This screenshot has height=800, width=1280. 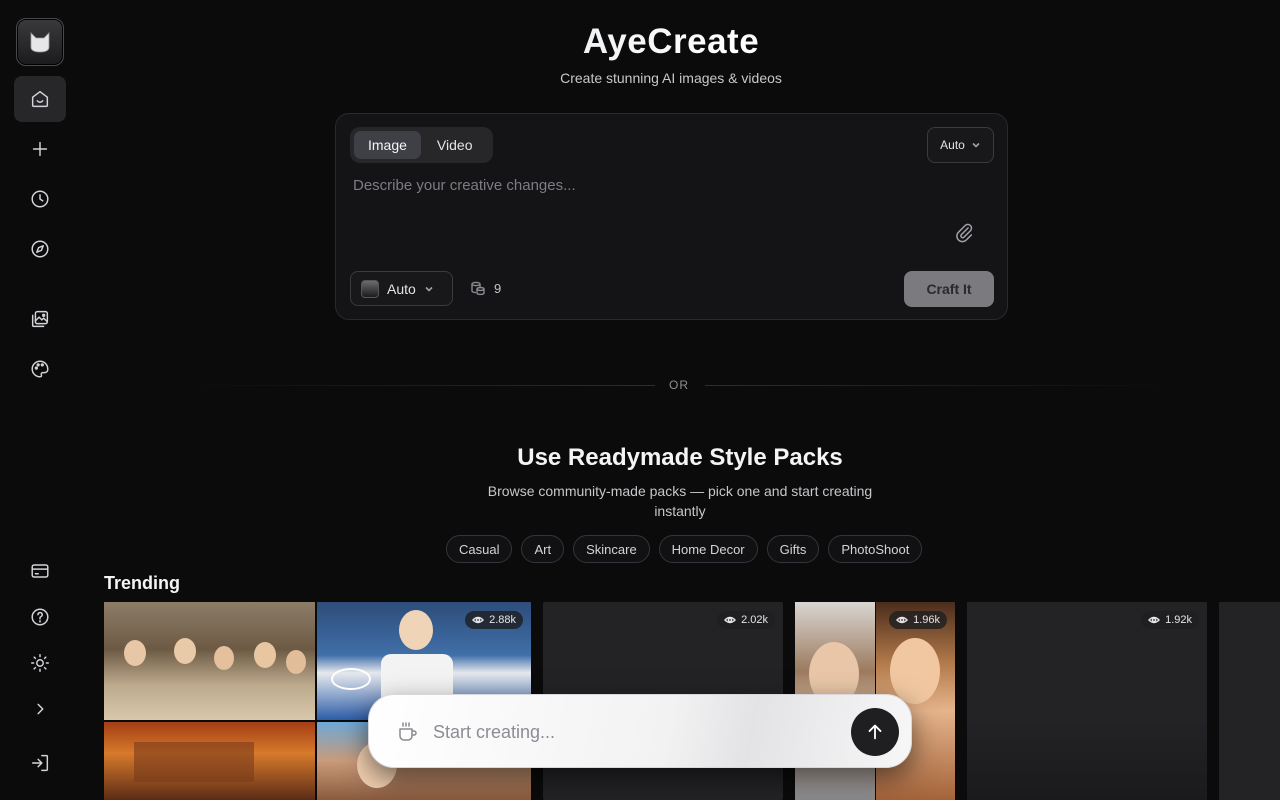 What do you see at coordinates (370, 288) in the screenshot?
I see `model-thumbnail` at bounding box center [370, 288].